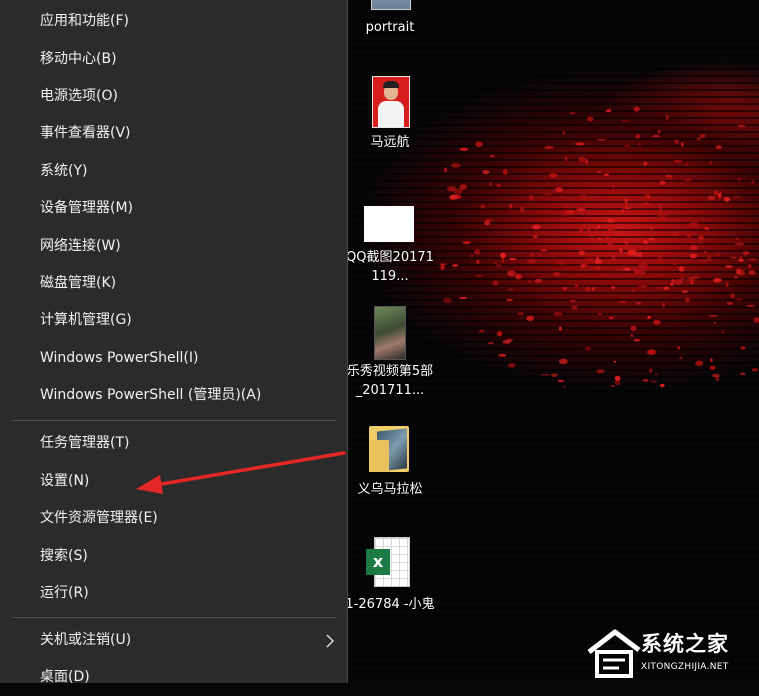 The width and height of the screenshot is (759, 696). Describe the element at coordinates (685, 667) in the screenshot. I see `watermark-url: XITONGZHIJIA.NET` at that location.